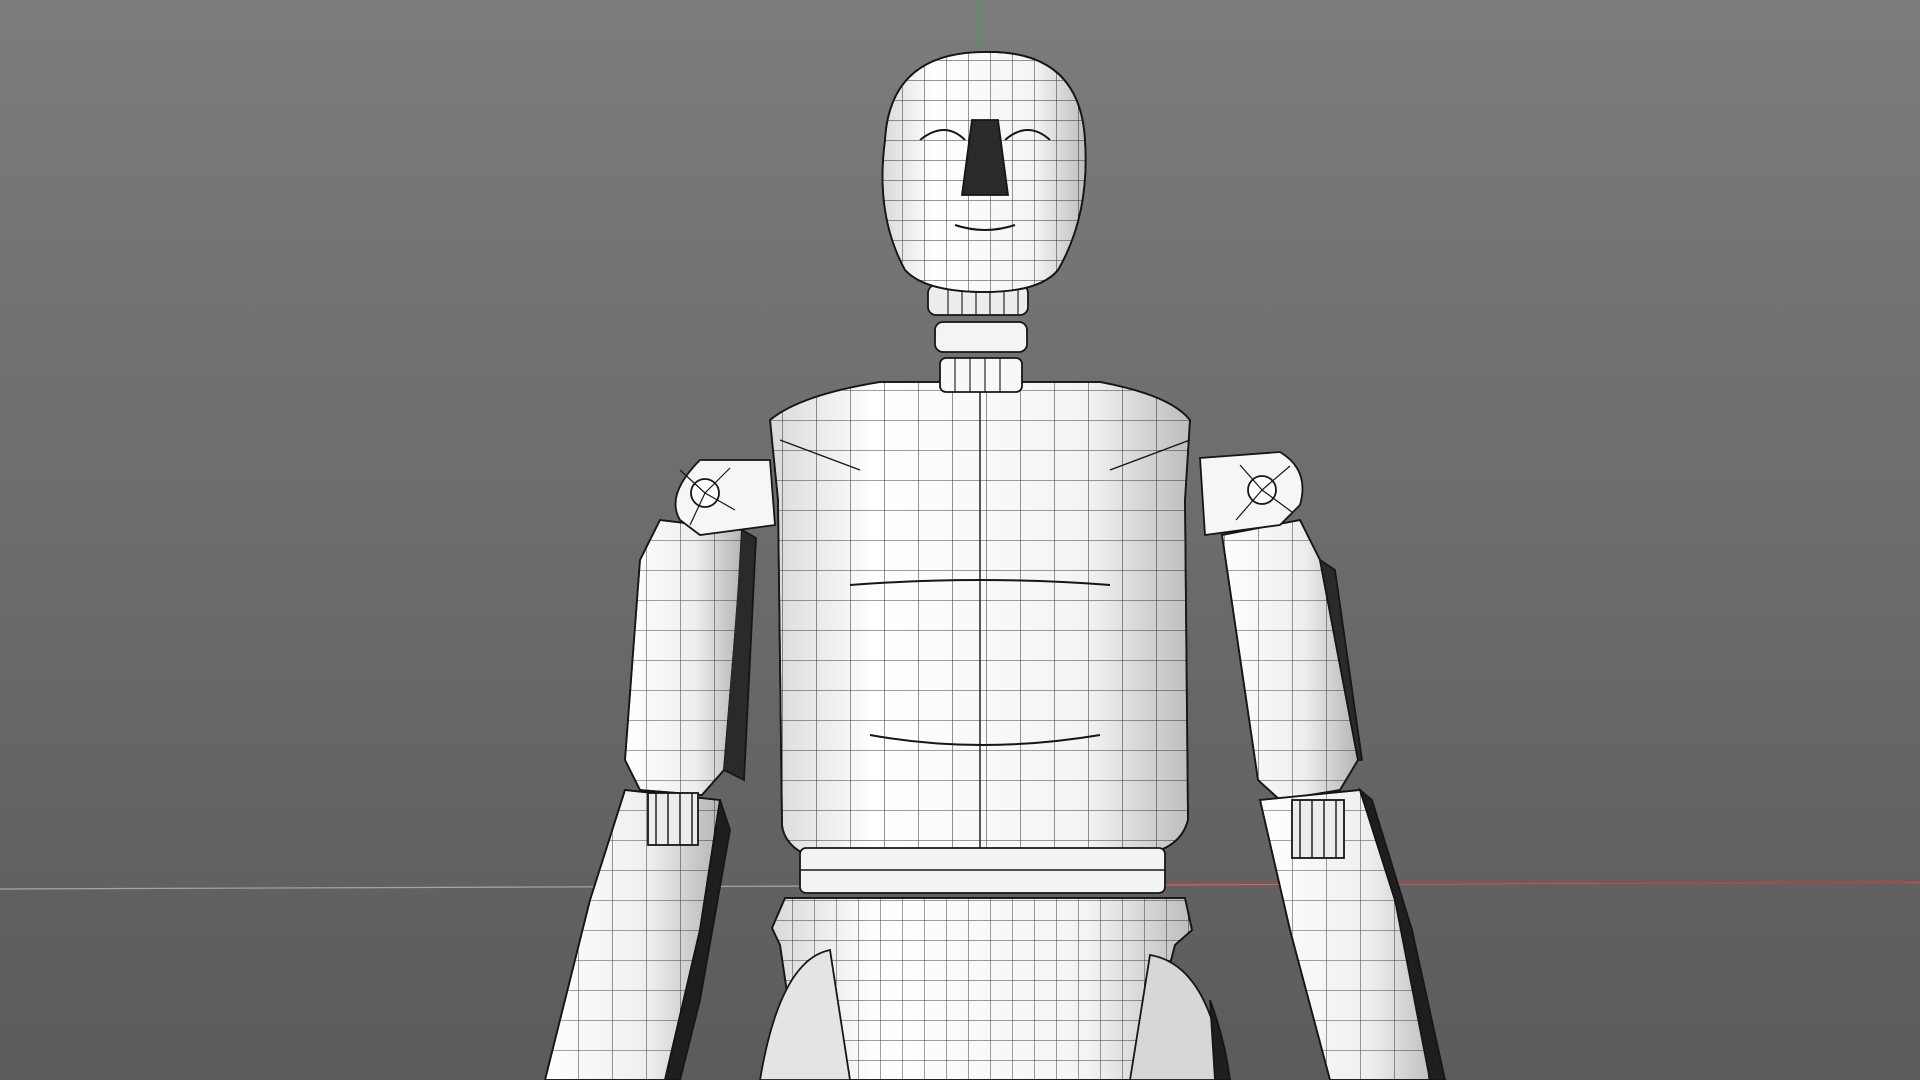 This screenshot has height=1080, width=1920. What do you see at coordinates (978, 338) in the screenshot?
I see `neck` at bounding box center [978, 338].